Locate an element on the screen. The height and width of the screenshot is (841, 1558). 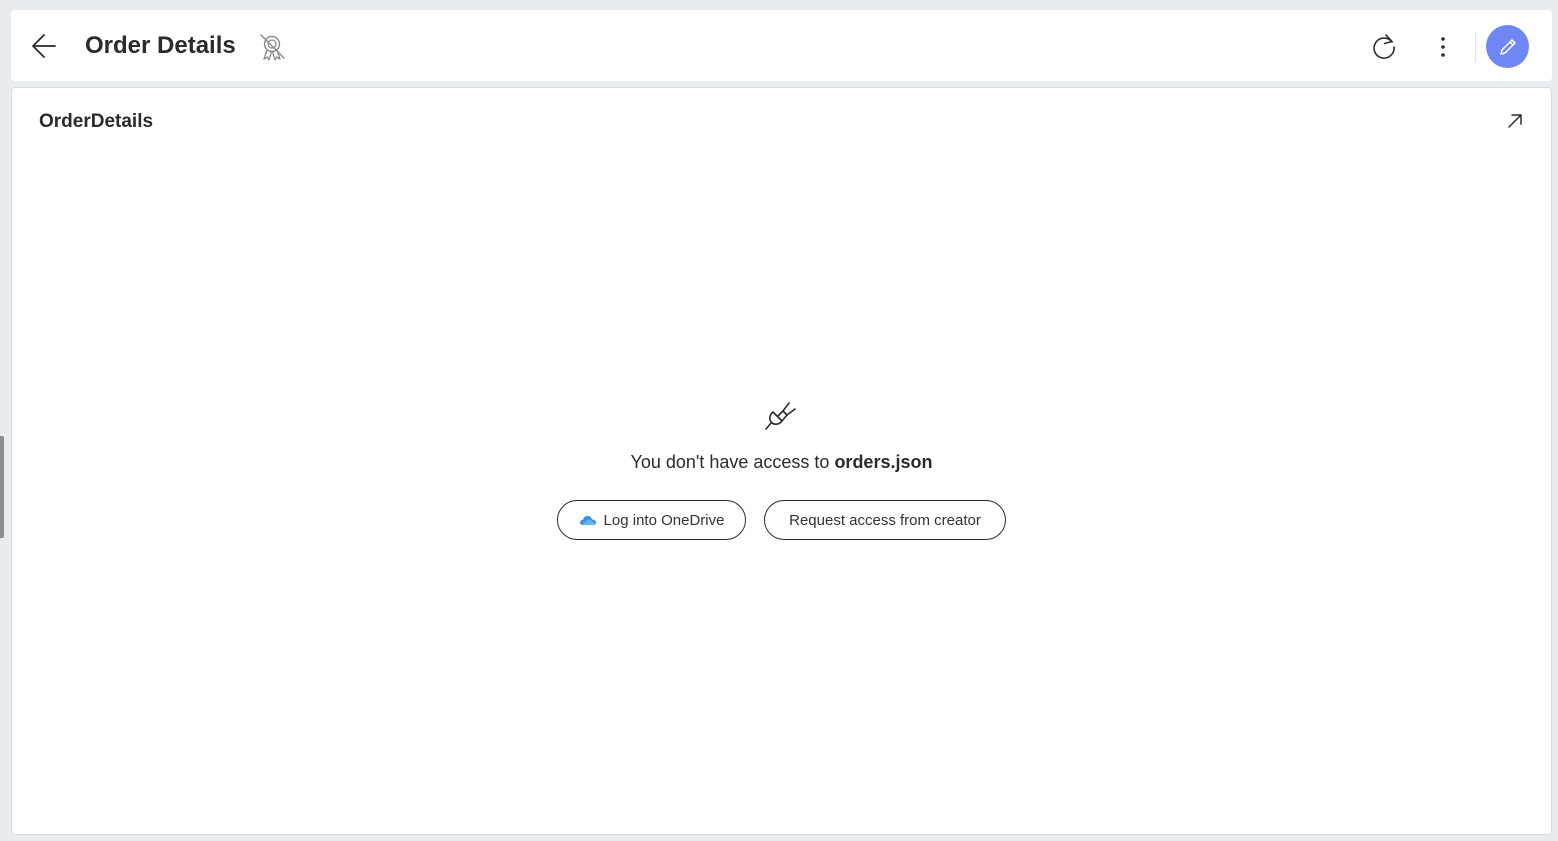
more-vertical-icon is located at coordinates (1443, 47).